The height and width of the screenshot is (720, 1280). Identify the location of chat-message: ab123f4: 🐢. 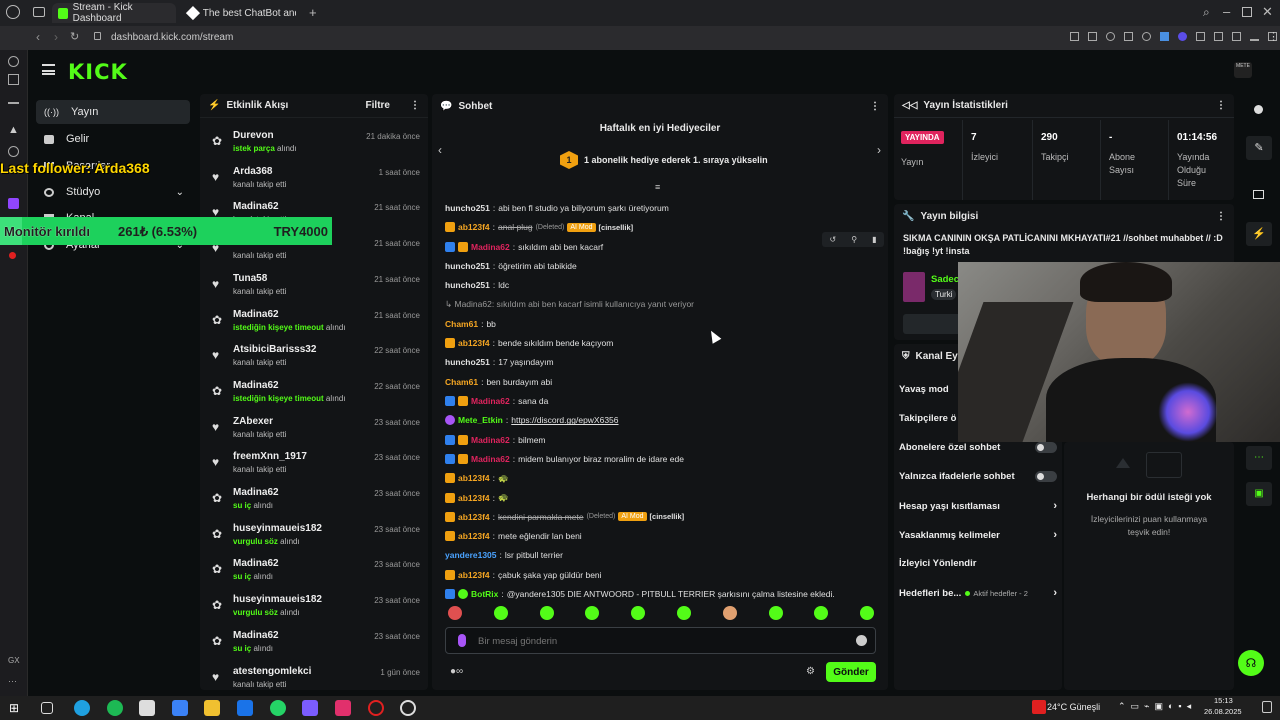
(477, 498).